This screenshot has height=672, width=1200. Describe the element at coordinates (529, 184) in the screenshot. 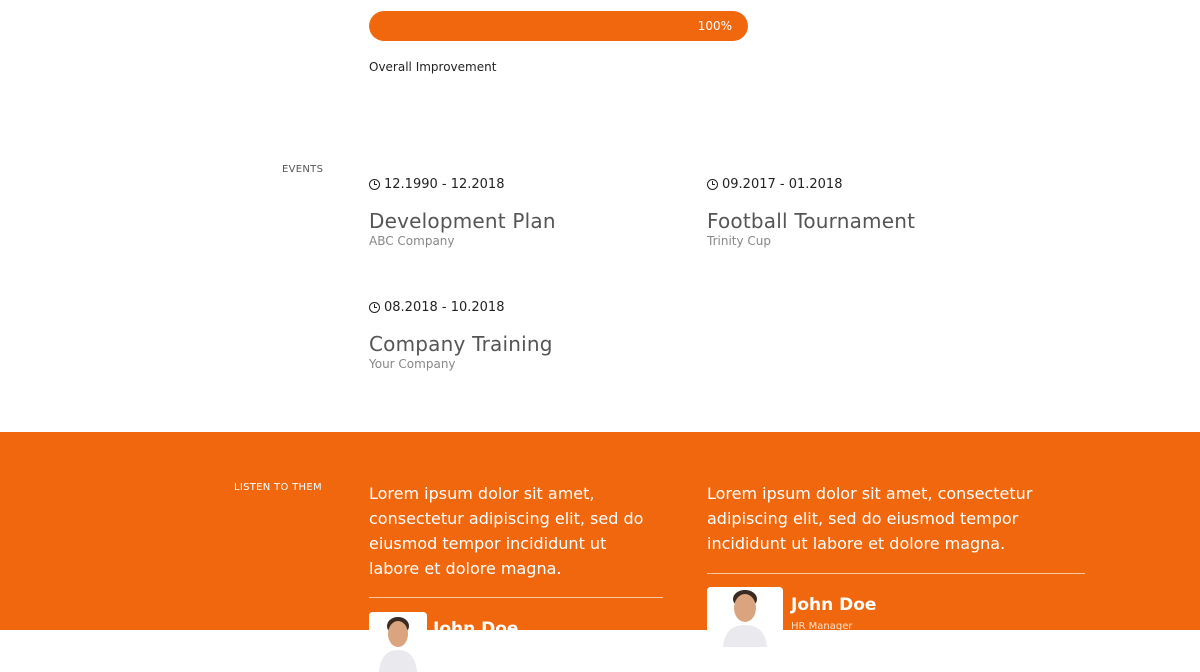

I see `event-date: 12.1990 - 12.2018` at that location.